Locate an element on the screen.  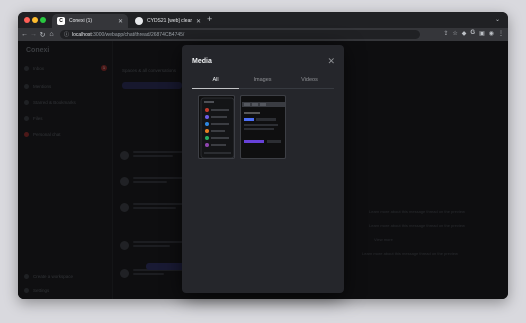
github-icon is located at coordinates (139, 21).